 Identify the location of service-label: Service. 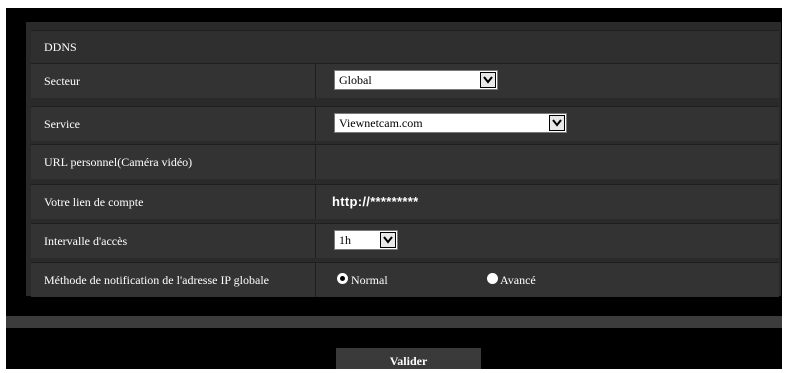
(62, 124).